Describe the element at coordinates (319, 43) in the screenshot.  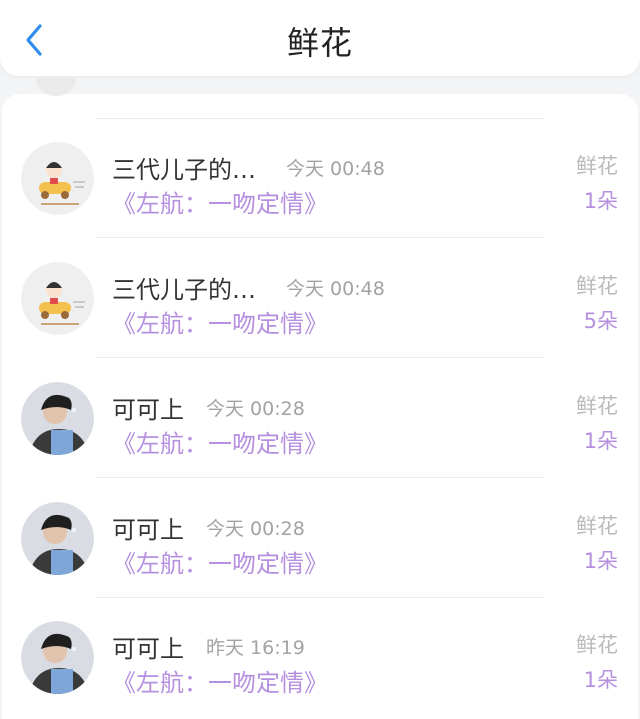
I see `page-title: 鲜花` at that location.